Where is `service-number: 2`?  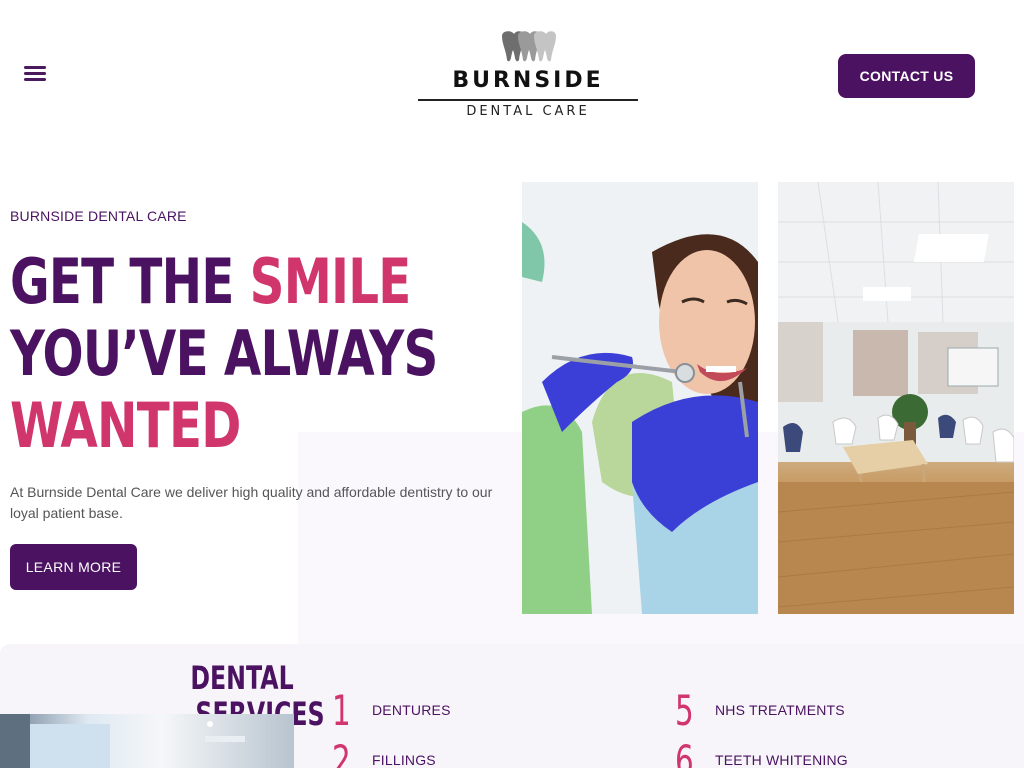
service-number: 2 is located at coordinates (341, 752).